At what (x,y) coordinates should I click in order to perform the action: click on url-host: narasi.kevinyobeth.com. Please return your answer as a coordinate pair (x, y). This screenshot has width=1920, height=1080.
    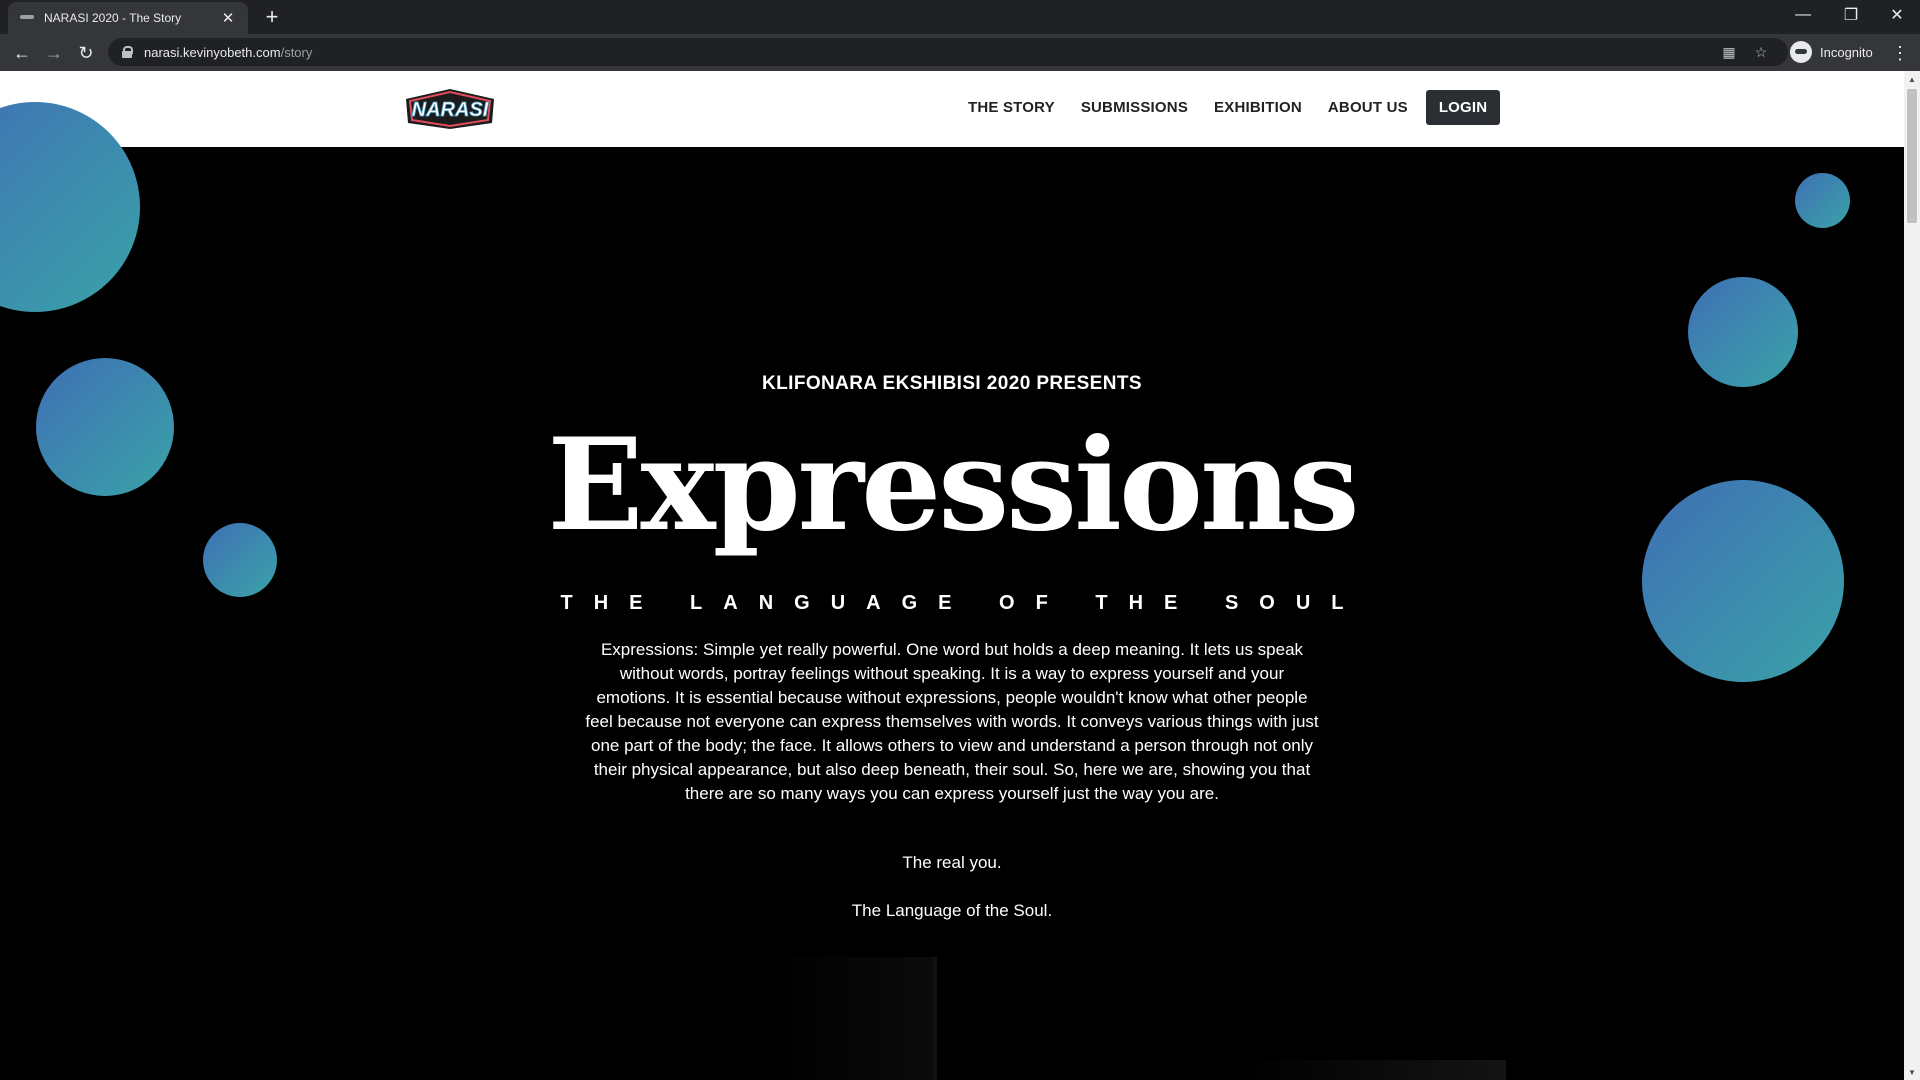
    Looking at the image, I should click on (212, 52).